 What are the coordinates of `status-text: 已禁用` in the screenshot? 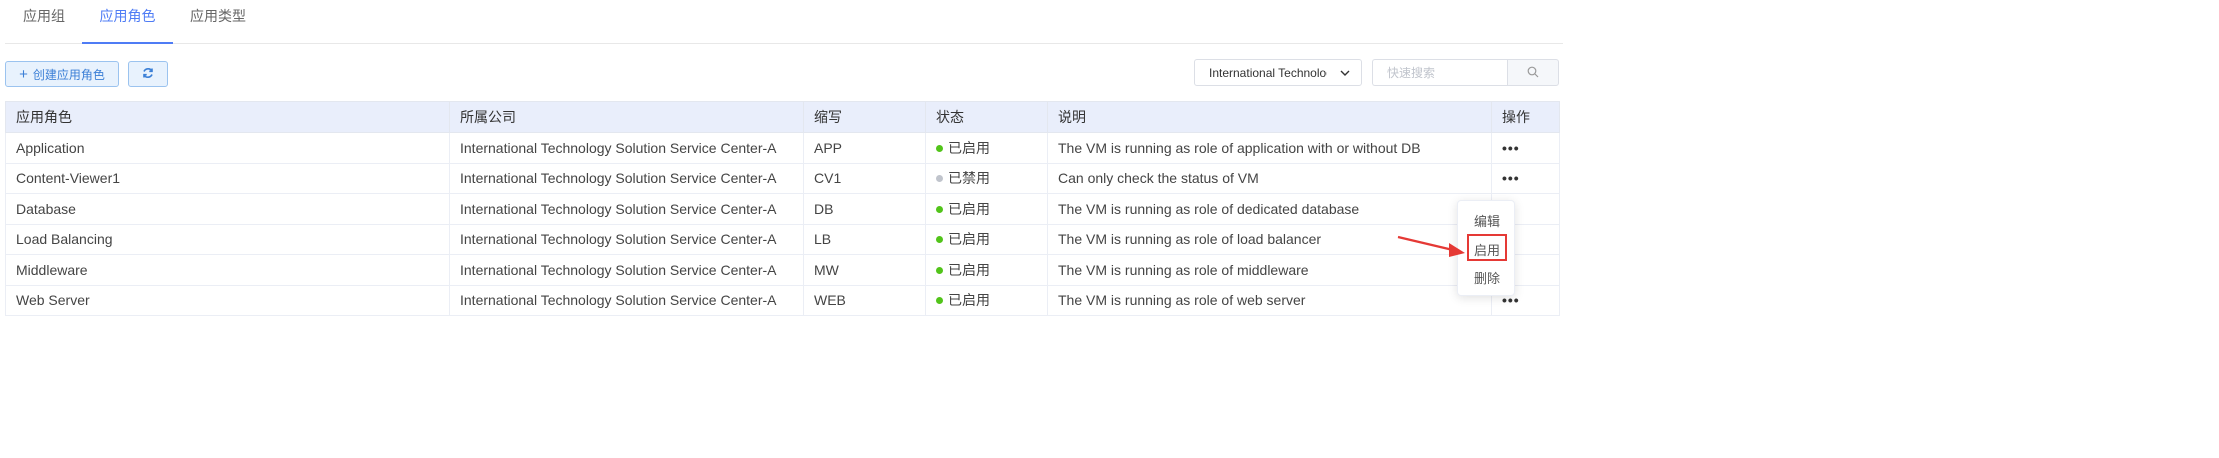 It's located at (969, 178).